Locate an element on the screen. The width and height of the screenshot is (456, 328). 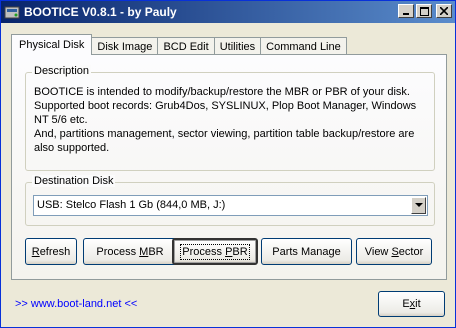
accel-key: M is located at coordinates (144, 251).